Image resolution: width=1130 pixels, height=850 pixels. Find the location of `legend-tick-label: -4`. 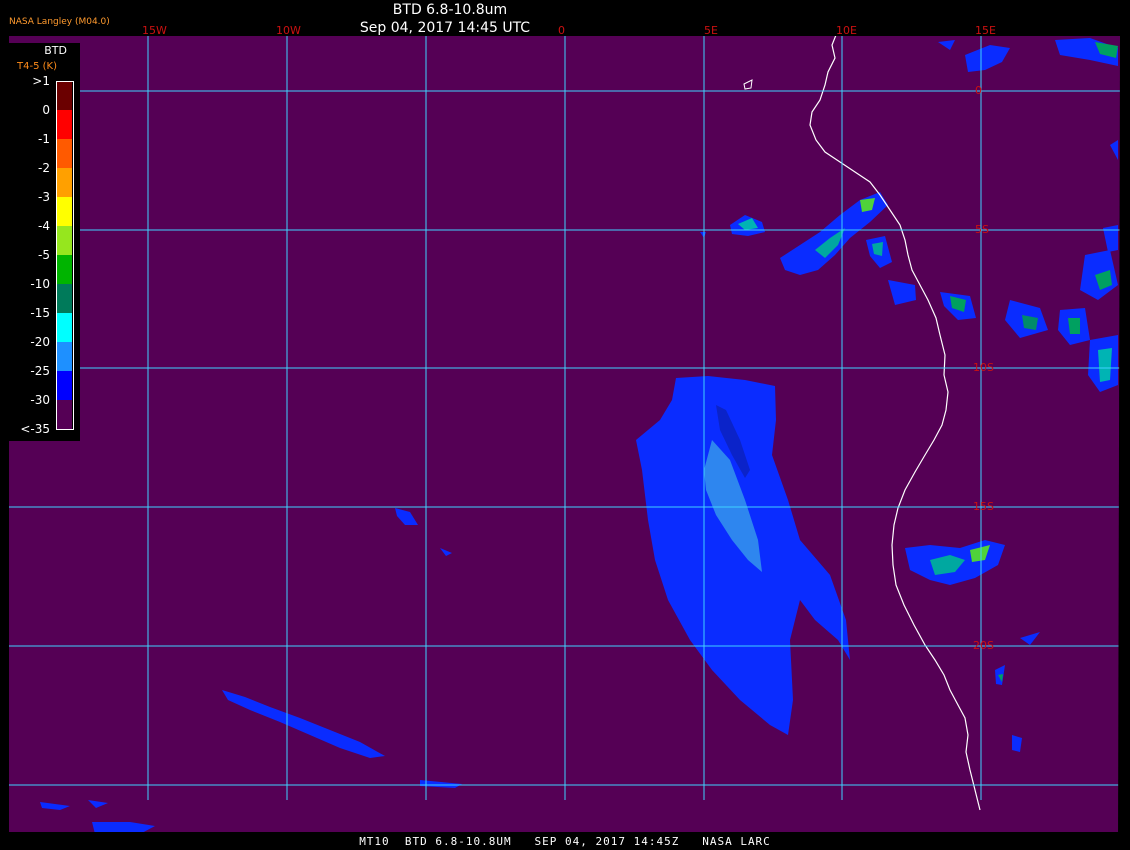

legend-tick-label: -4 is located at coordinates (44, 226).